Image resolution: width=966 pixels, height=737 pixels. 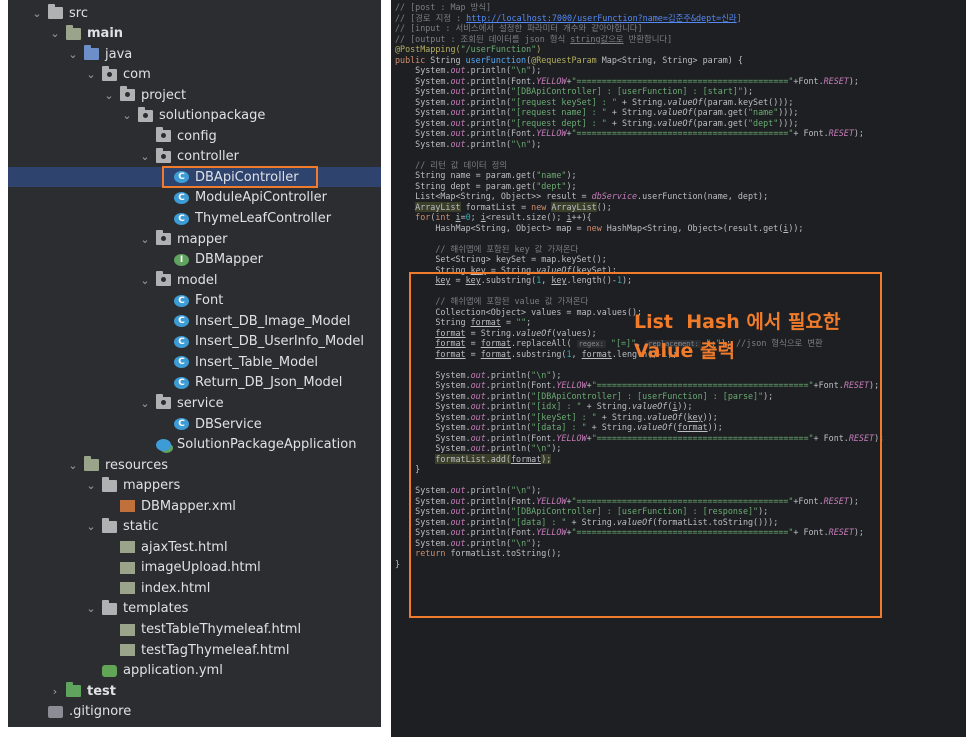 What do you see at coordinates (194, 609) in the screenshot?
I see `tree-item-templates: ⌄ templates` at bounding box center [194, 609].